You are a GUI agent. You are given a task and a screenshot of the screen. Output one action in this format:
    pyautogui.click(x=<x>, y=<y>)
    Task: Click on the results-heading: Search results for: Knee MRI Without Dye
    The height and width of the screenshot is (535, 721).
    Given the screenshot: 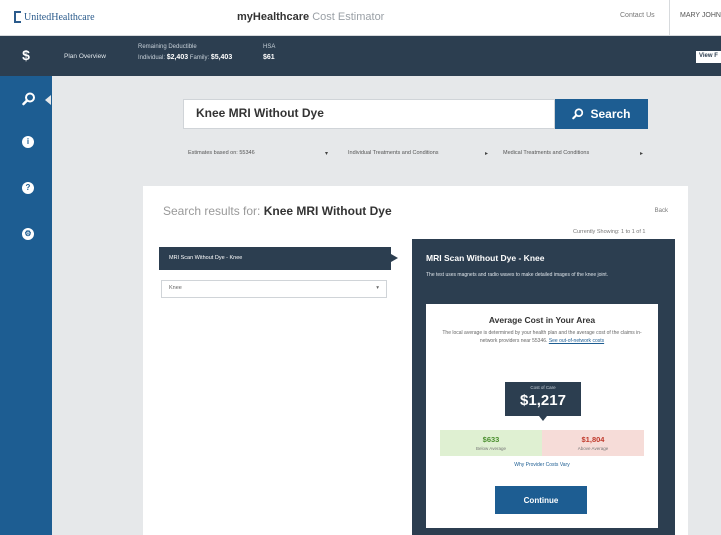 What is the action you would take?
    pyautogui.click(x=277, y=211)
    